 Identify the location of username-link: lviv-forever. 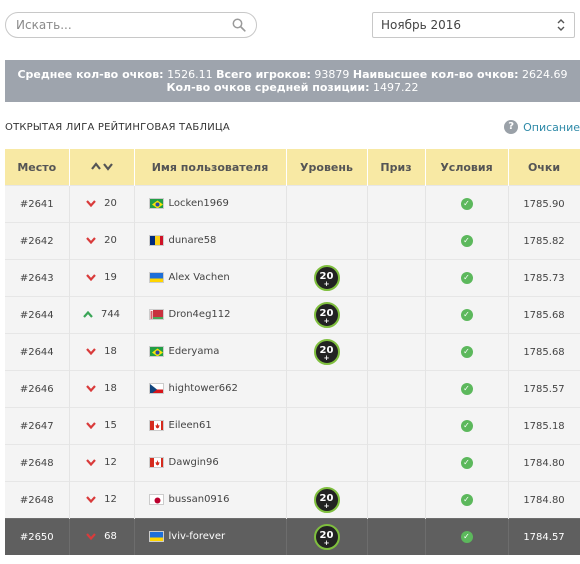
(197, 536).